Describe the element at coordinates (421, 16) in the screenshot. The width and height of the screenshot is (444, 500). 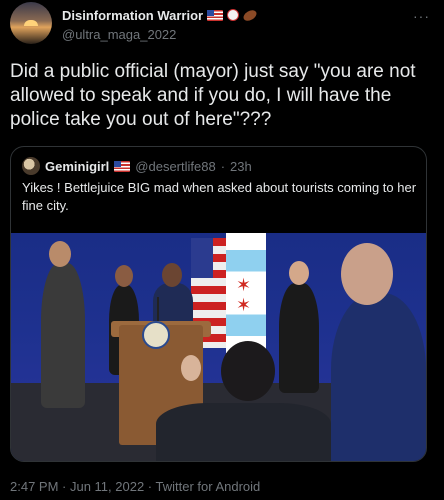
I see `more-horizontal-icon: ···` at that location.